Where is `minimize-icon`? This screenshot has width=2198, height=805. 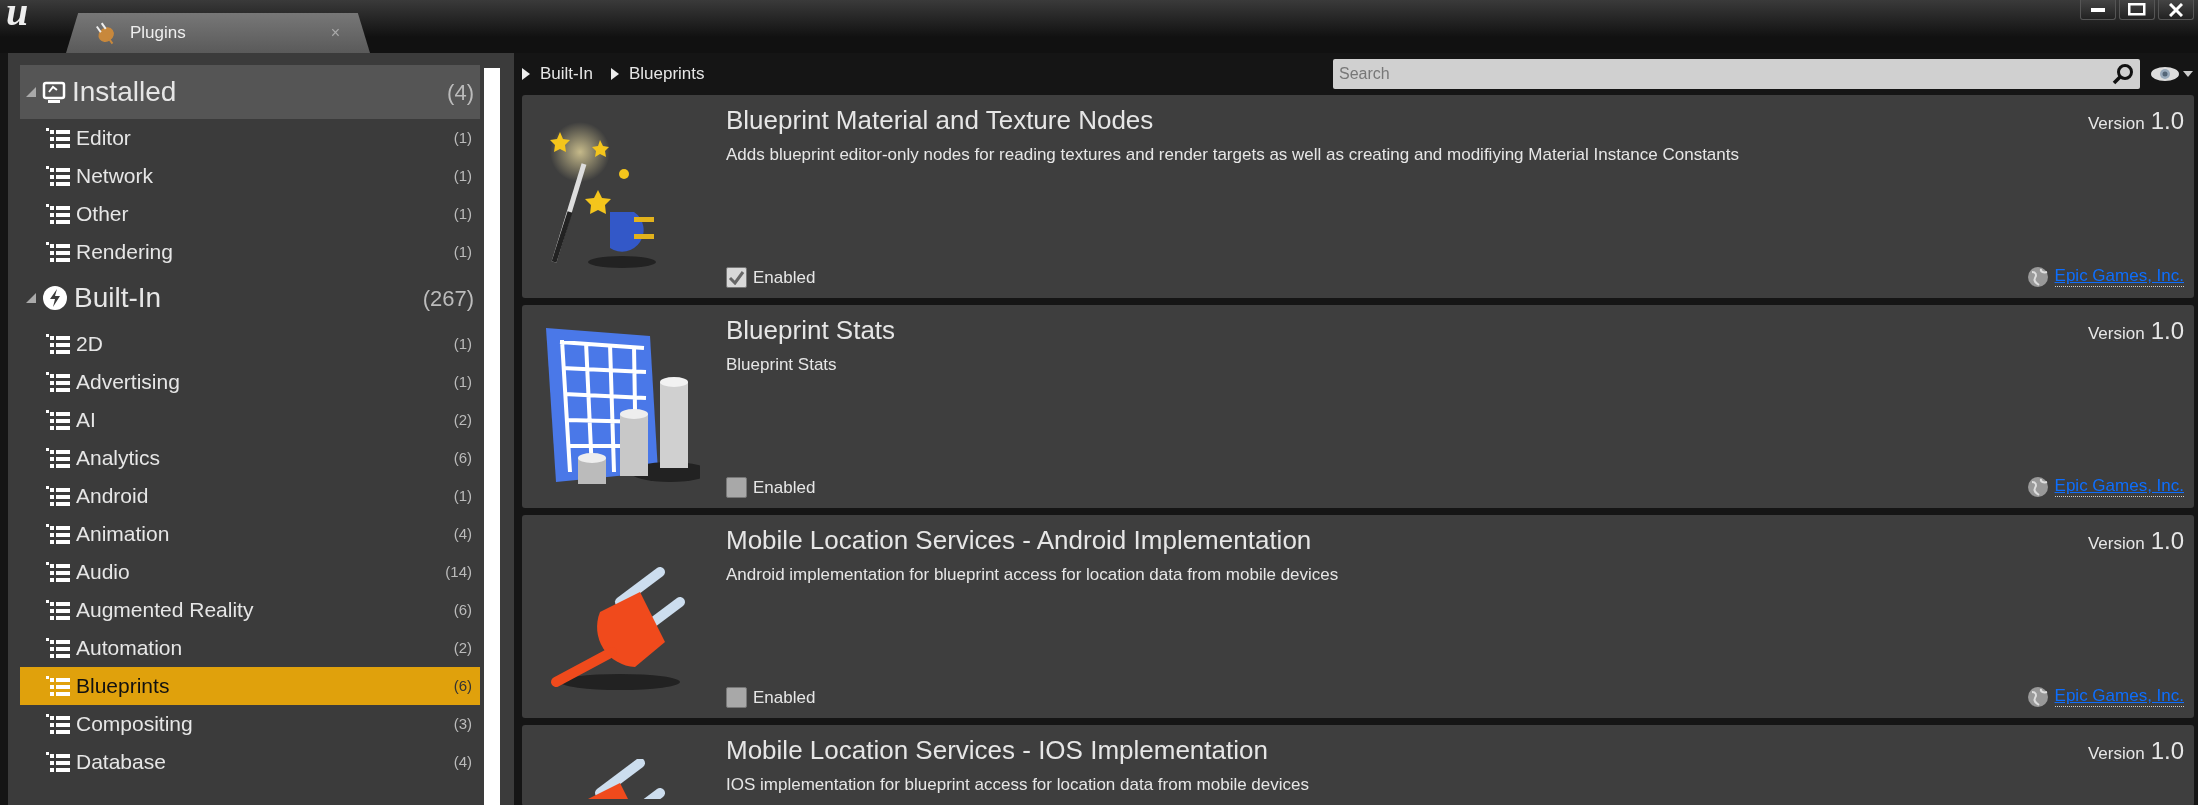 minimize-icon is located at coordinates (2098, 9).